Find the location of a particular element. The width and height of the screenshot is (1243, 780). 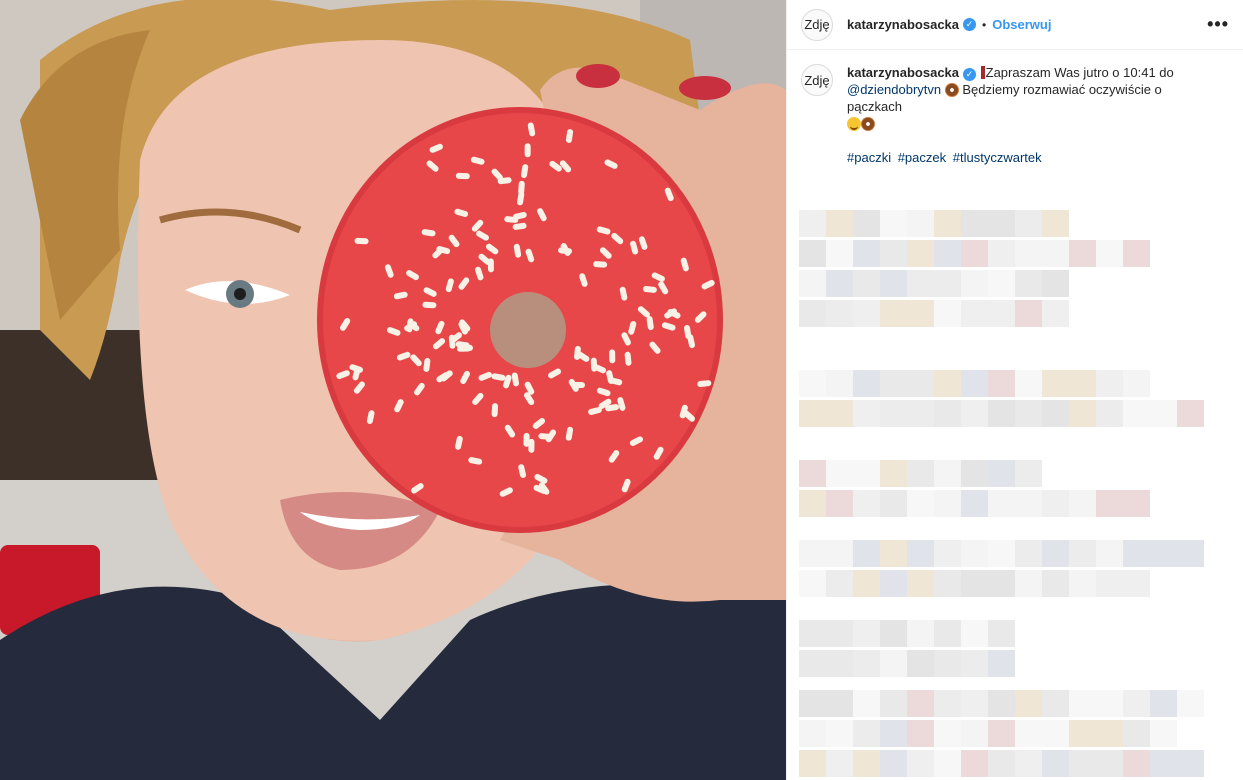

username-link: katarzynabosacka is located at coordinates (903, 24).